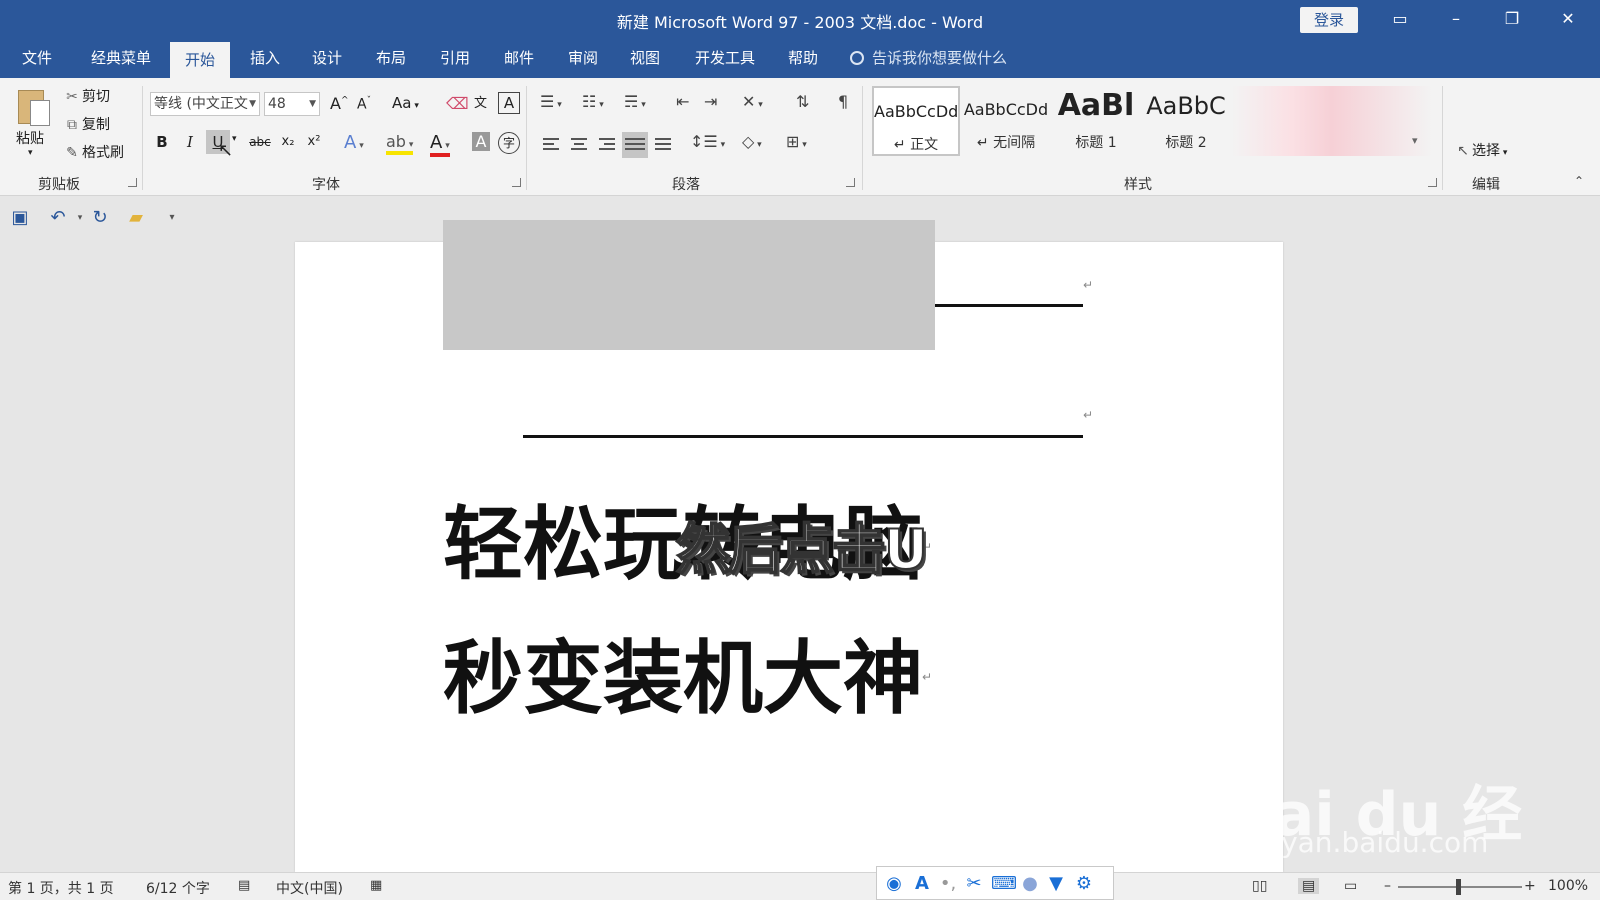  Describe the element at coordinates (86, 124) in the screenshot. I see `copy-button: ⧉ 复制` at that location.